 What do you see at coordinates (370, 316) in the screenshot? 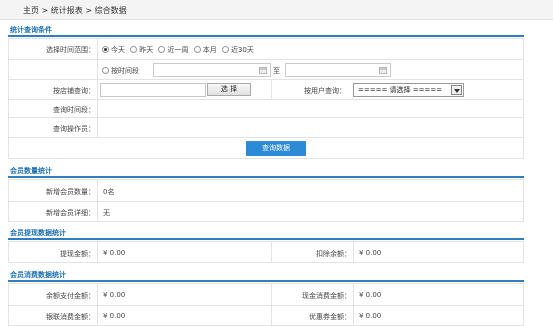
I see `coupon-value: ¥ 0.00` at bounding box center [370, 316].